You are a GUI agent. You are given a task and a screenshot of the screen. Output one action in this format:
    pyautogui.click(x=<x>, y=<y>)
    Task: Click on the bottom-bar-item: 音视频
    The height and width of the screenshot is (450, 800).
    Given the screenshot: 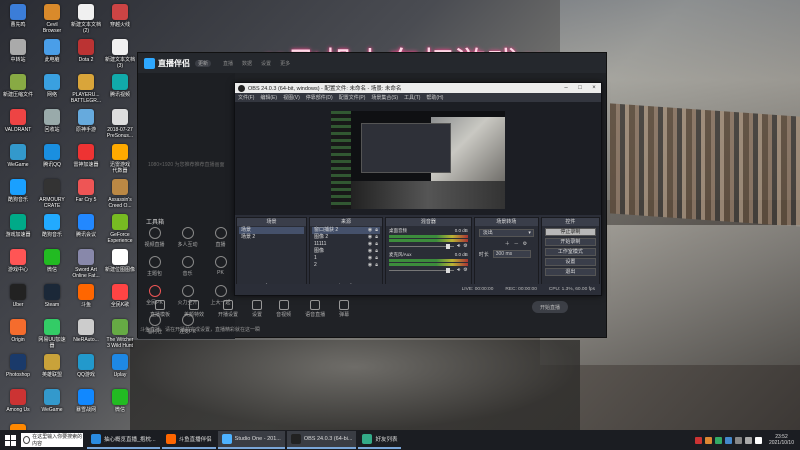 What is the action you would take?
    pyautogui.click(x=283, y=309)
    